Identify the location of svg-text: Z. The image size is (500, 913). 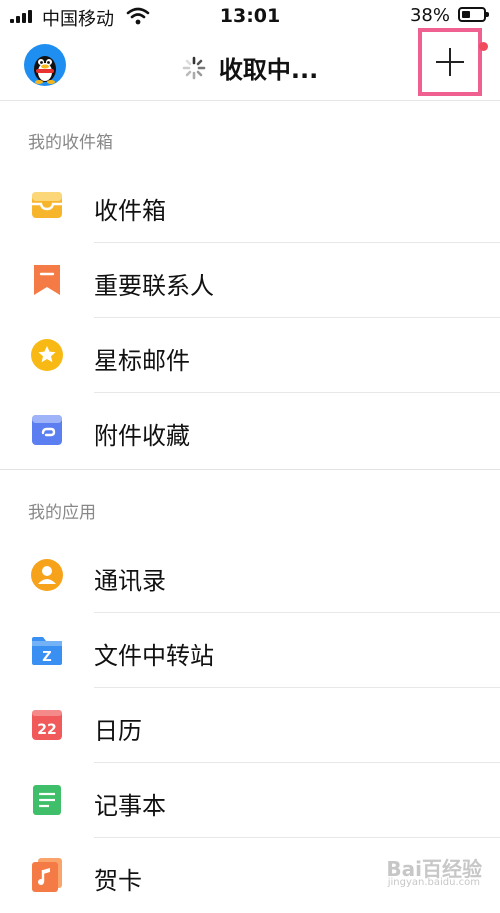
(46, 657).